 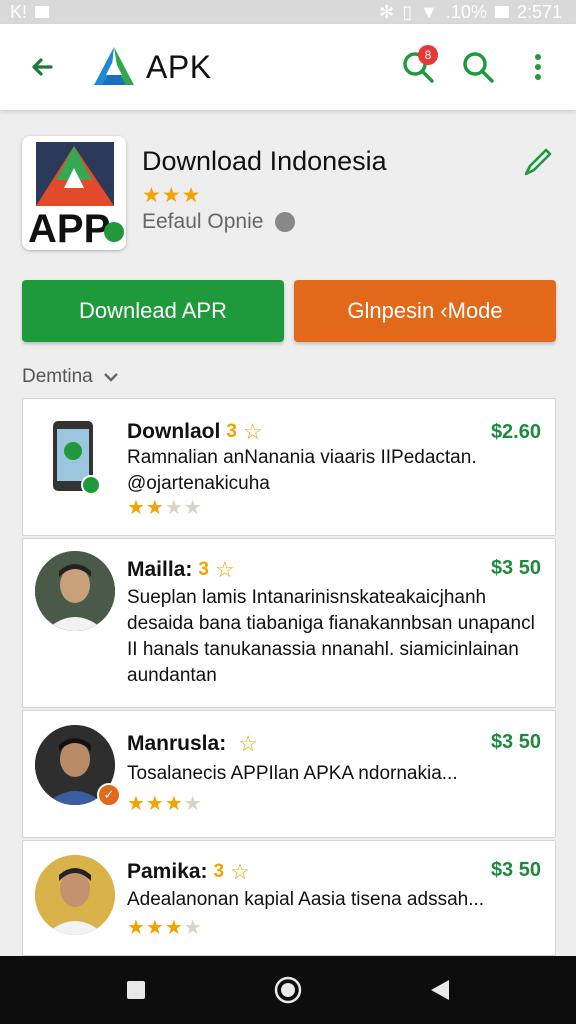 I want to click on review-name-text: Manrusla:, so click(x=177, y=743).